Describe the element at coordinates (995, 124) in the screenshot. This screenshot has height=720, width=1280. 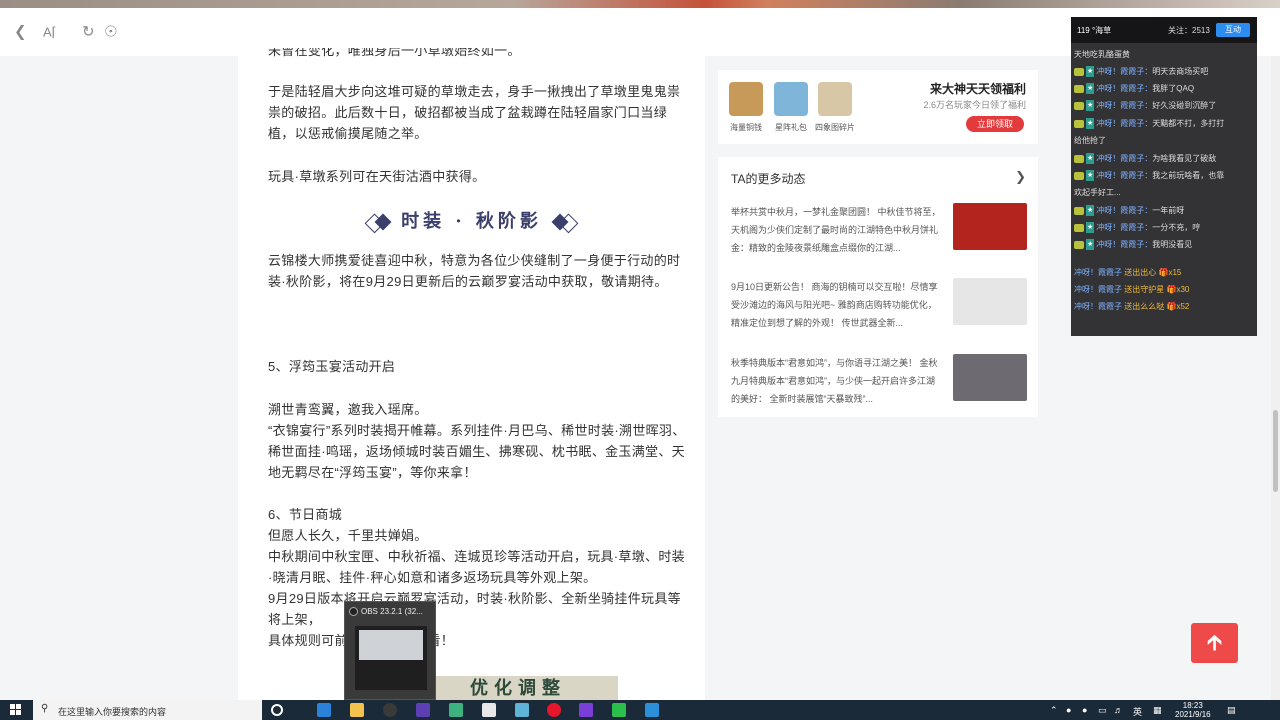
I see `claim-button: 立即领取` at that location.